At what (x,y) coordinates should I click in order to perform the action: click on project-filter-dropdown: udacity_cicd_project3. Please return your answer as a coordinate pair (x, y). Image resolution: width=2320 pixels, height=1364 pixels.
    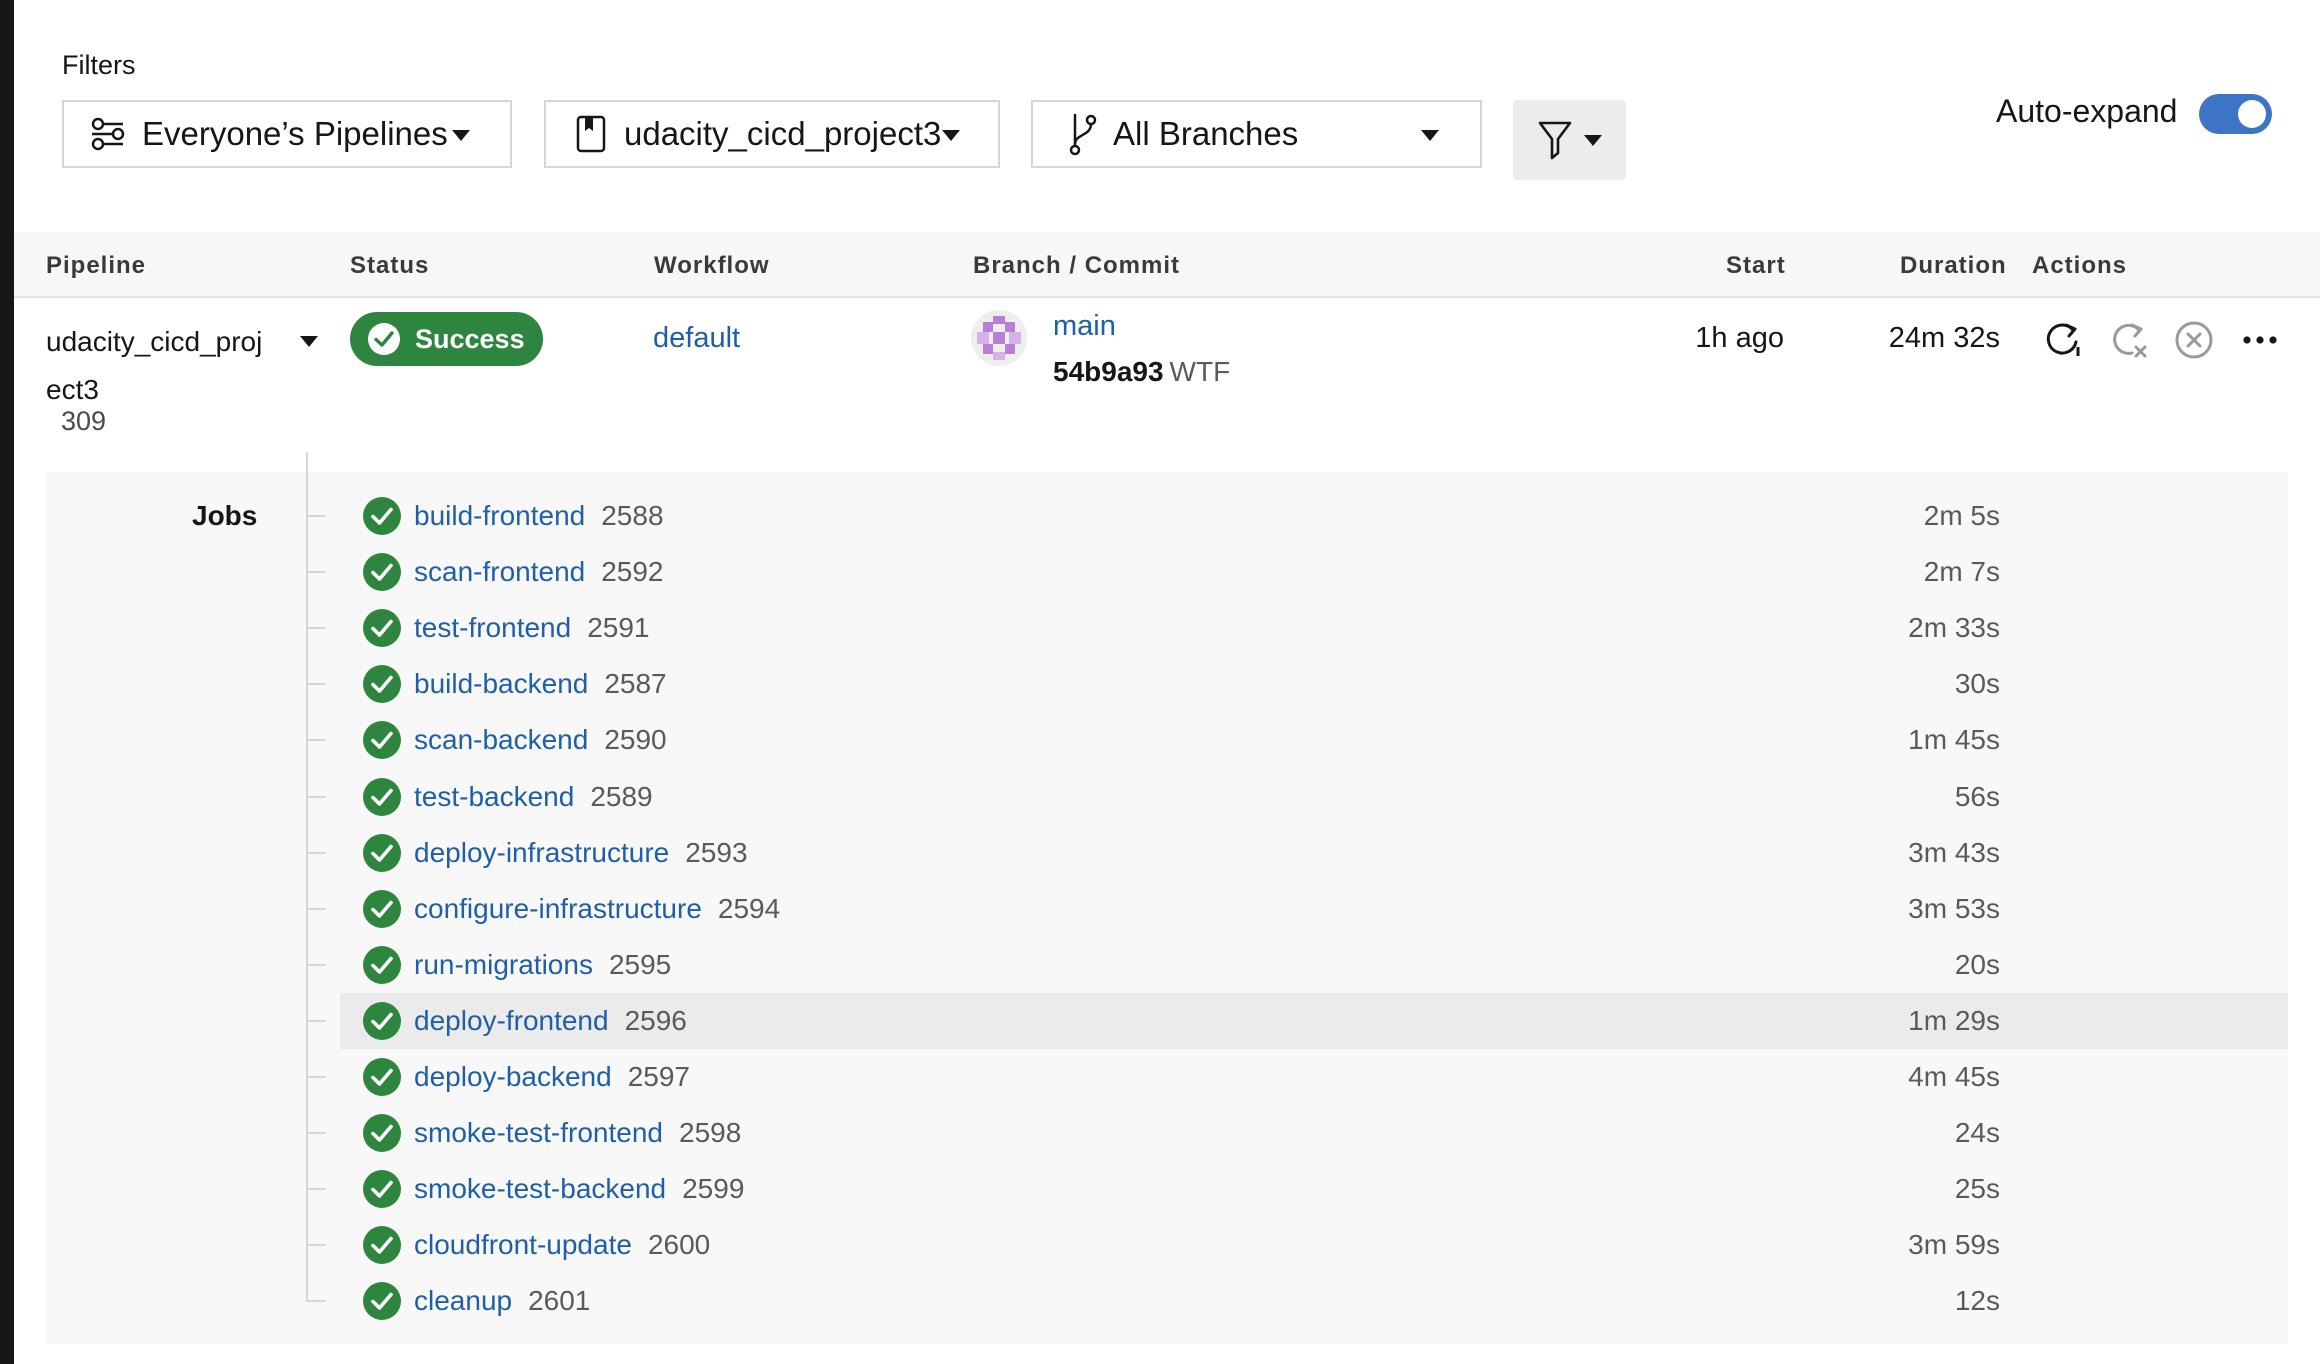
    Looking at the image, I should click on (772, 134).